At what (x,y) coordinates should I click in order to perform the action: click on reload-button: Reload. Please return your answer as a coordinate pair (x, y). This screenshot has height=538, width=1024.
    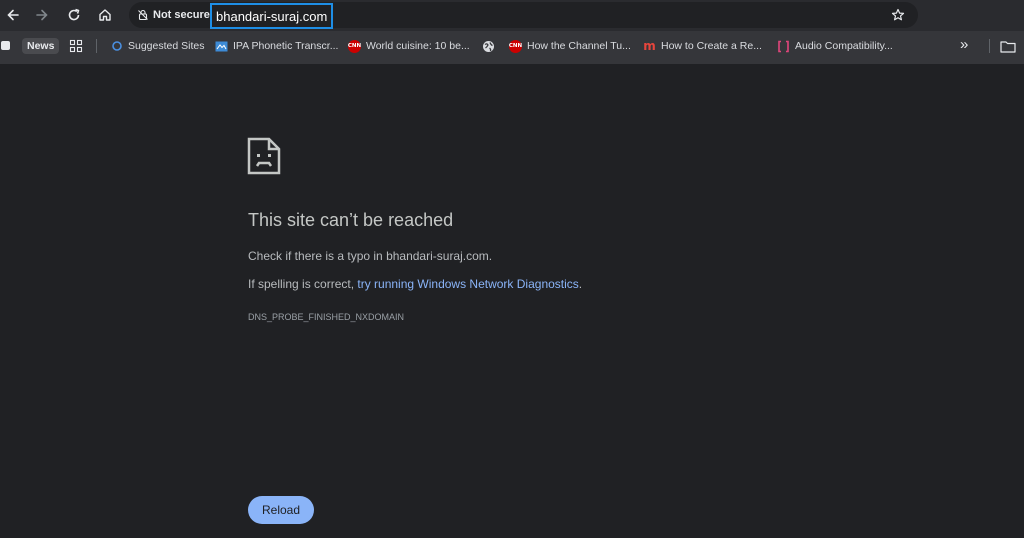
    Looking at the image, I should click on (281, 510).